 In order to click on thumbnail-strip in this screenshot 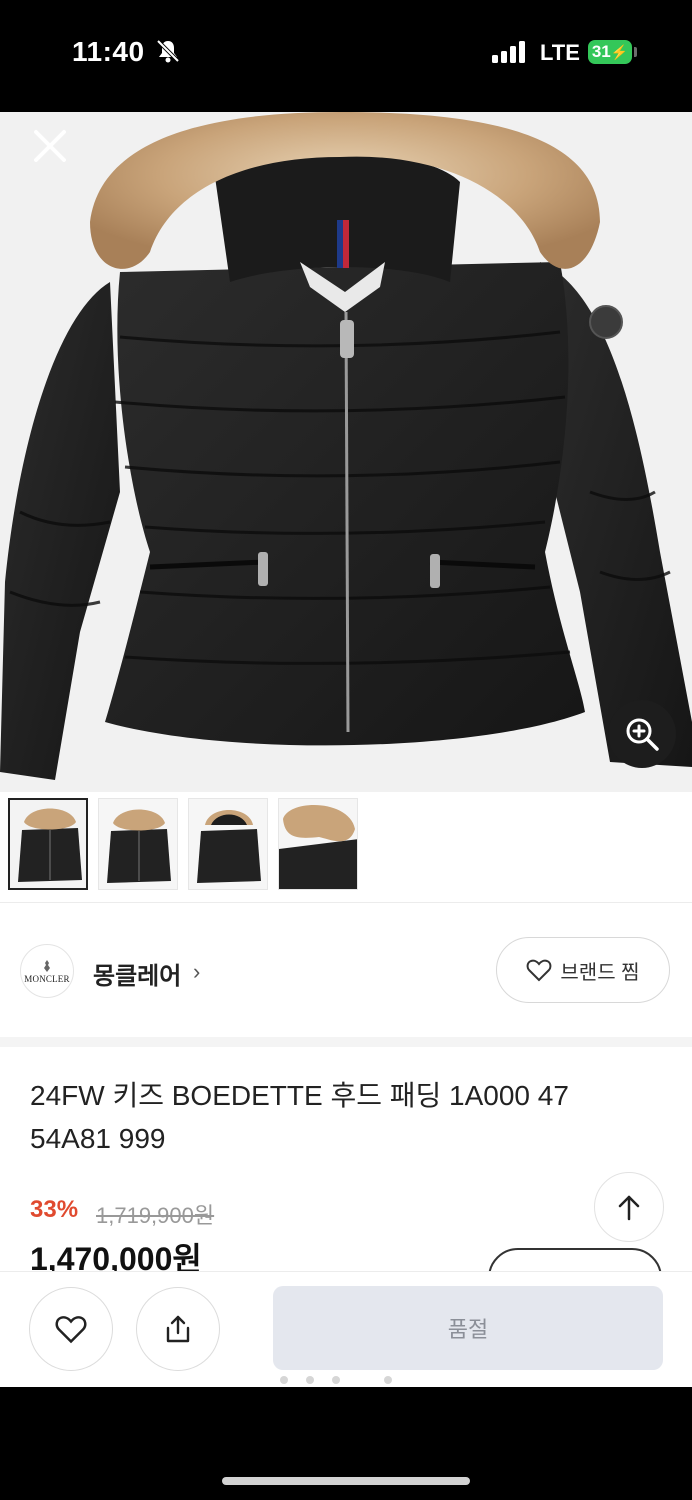, I will do `click(346, 847)`.